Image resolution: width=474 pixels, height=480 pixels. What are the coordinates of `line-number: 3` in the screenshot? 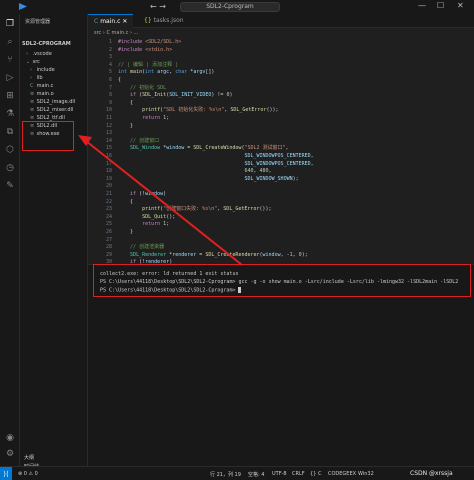 It's located at (110, 57).